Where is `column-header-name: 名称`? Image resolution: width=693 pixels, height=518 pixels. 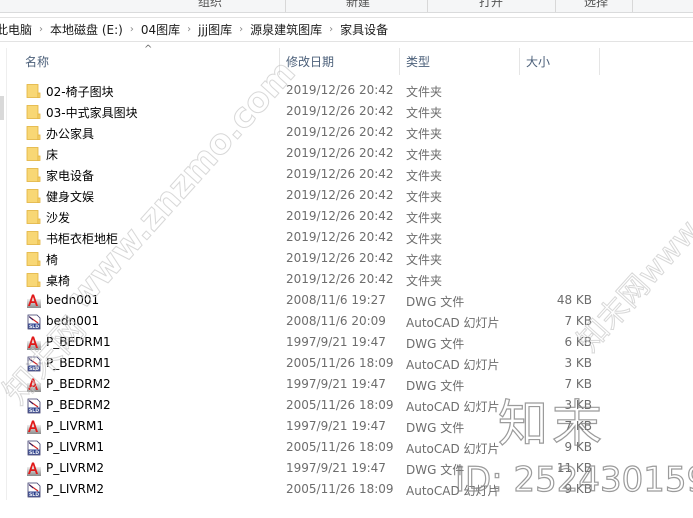
column-header-name: 名称 is located at coordinates (148, 61).